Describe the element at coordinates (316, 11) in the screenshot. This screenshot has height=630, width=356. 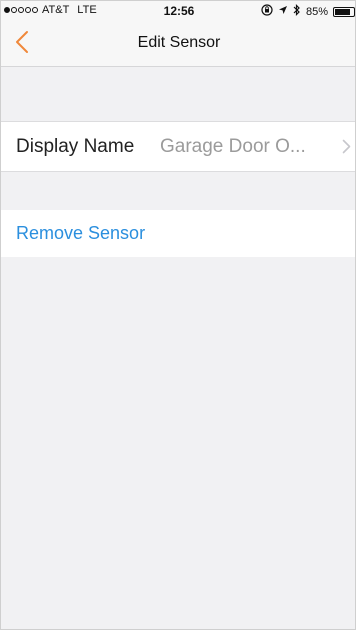
I see `battery-percent: 85%` at that location.